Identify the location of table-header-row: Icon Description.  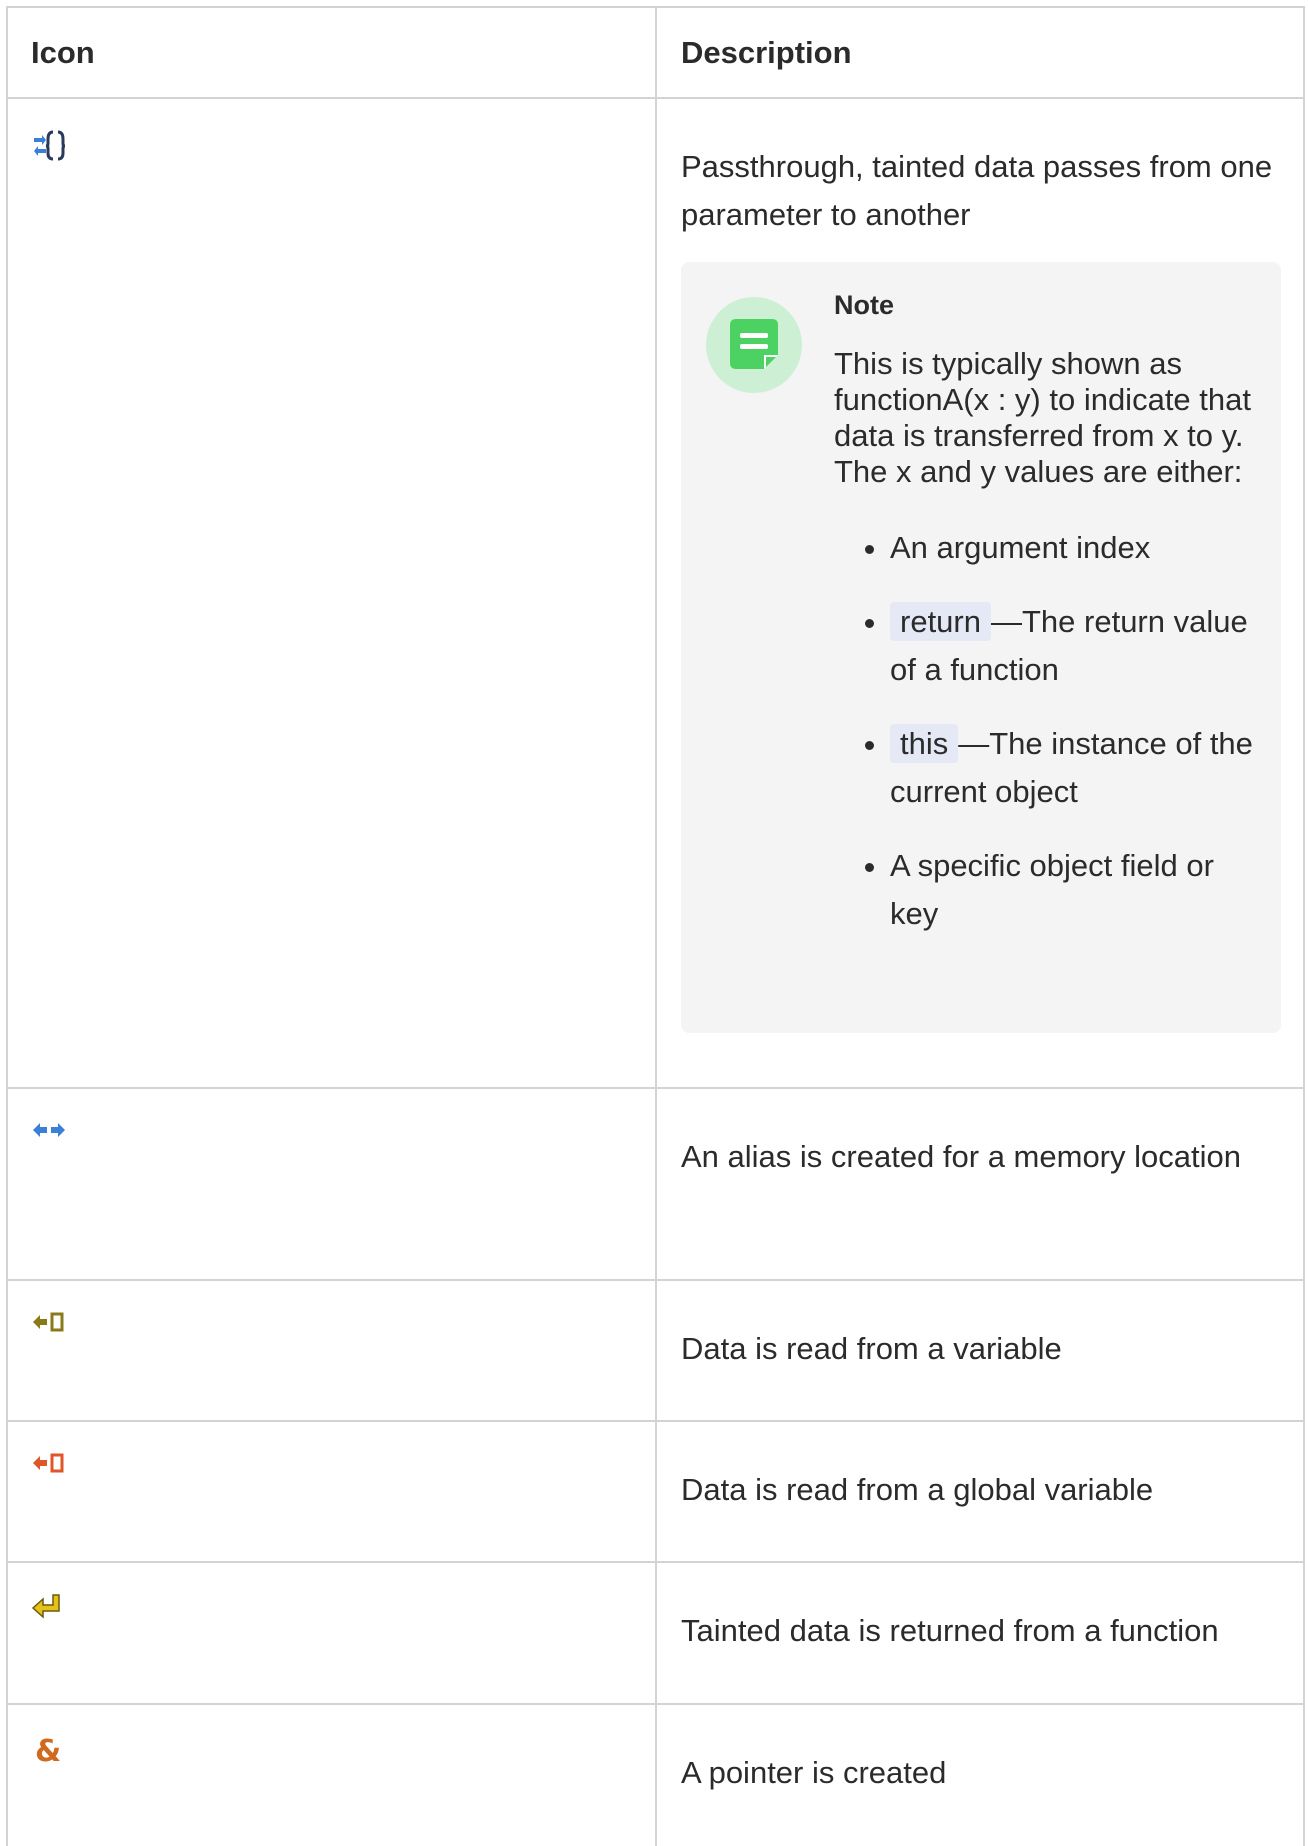
(656, 53).